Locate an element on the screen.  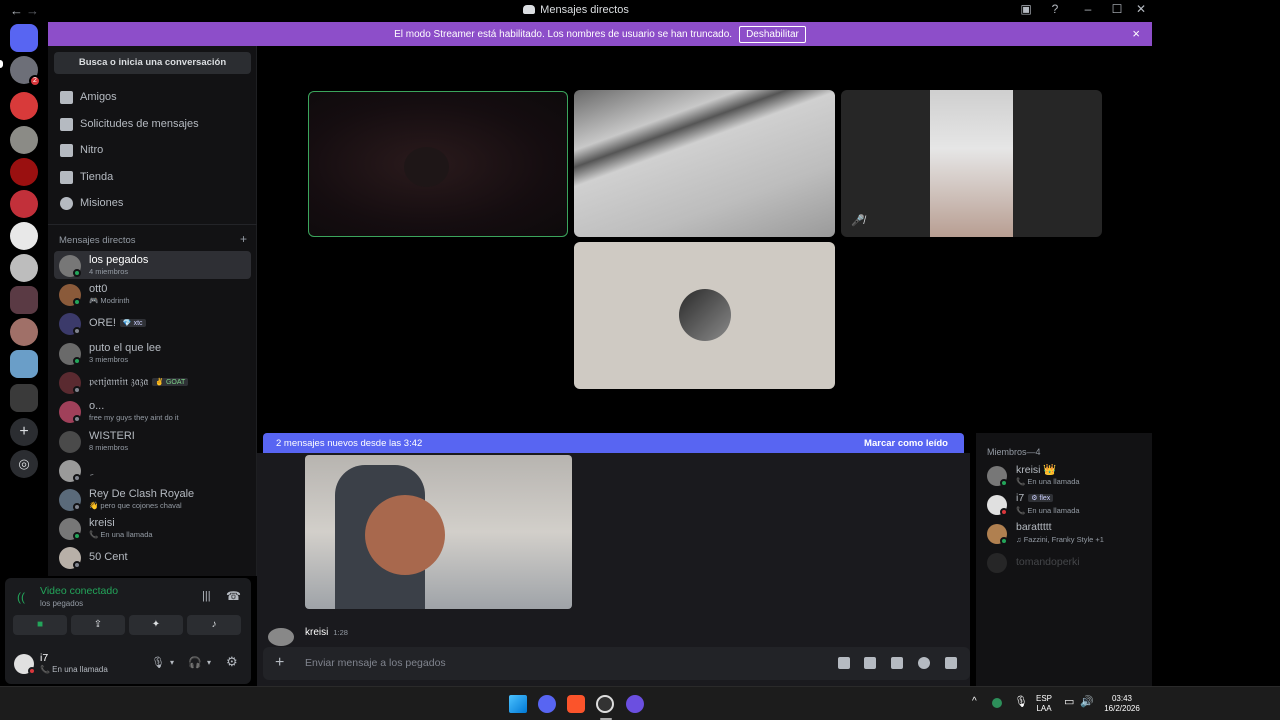
audio-options-chevron-icon: ▾ is located at coordinates (209, 662).